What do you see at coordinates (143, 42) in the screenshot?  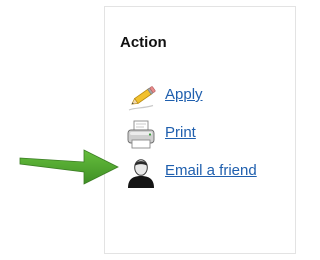 I see `panel-heading: Action` at bounding box center [143, 42].